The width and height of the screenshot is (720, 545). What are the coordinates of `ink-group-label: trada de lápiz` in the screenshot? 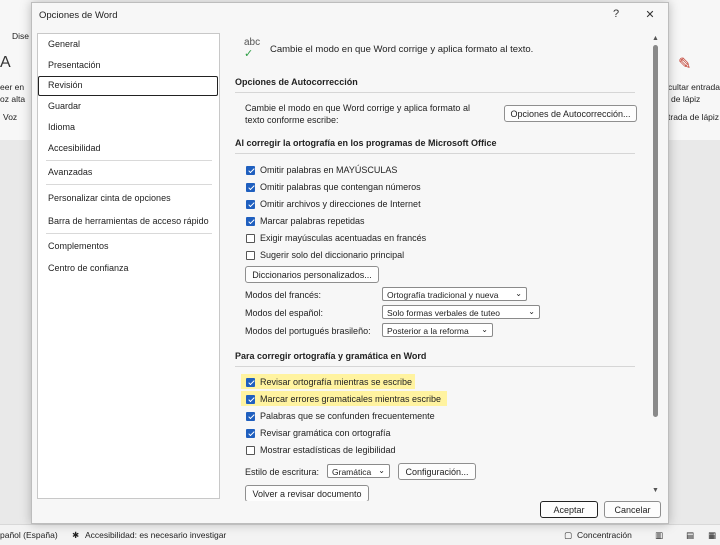 It's located at (694, 117).